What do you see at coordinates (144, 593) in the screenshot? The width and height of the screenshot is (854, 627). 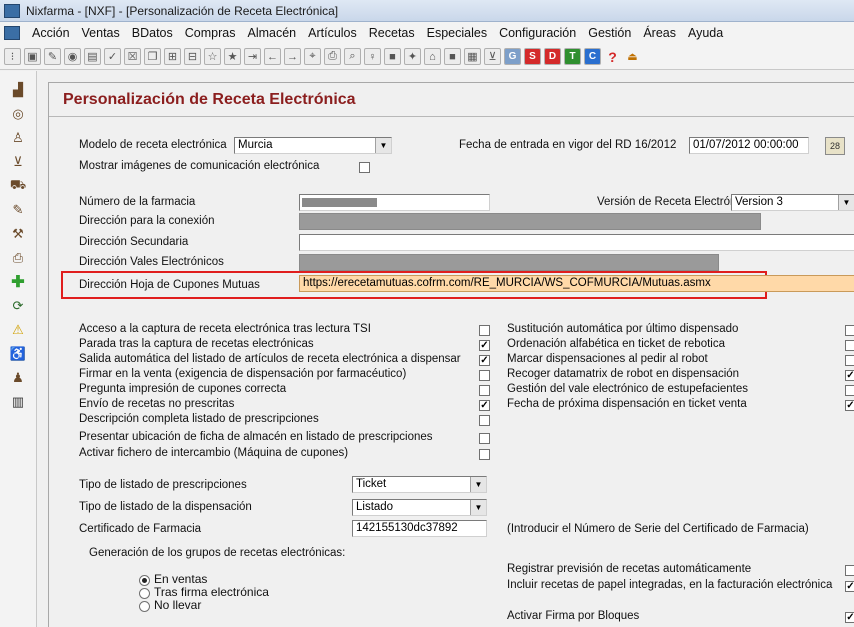 I see `radio-tras-firma` at bounding box center [144, 593].